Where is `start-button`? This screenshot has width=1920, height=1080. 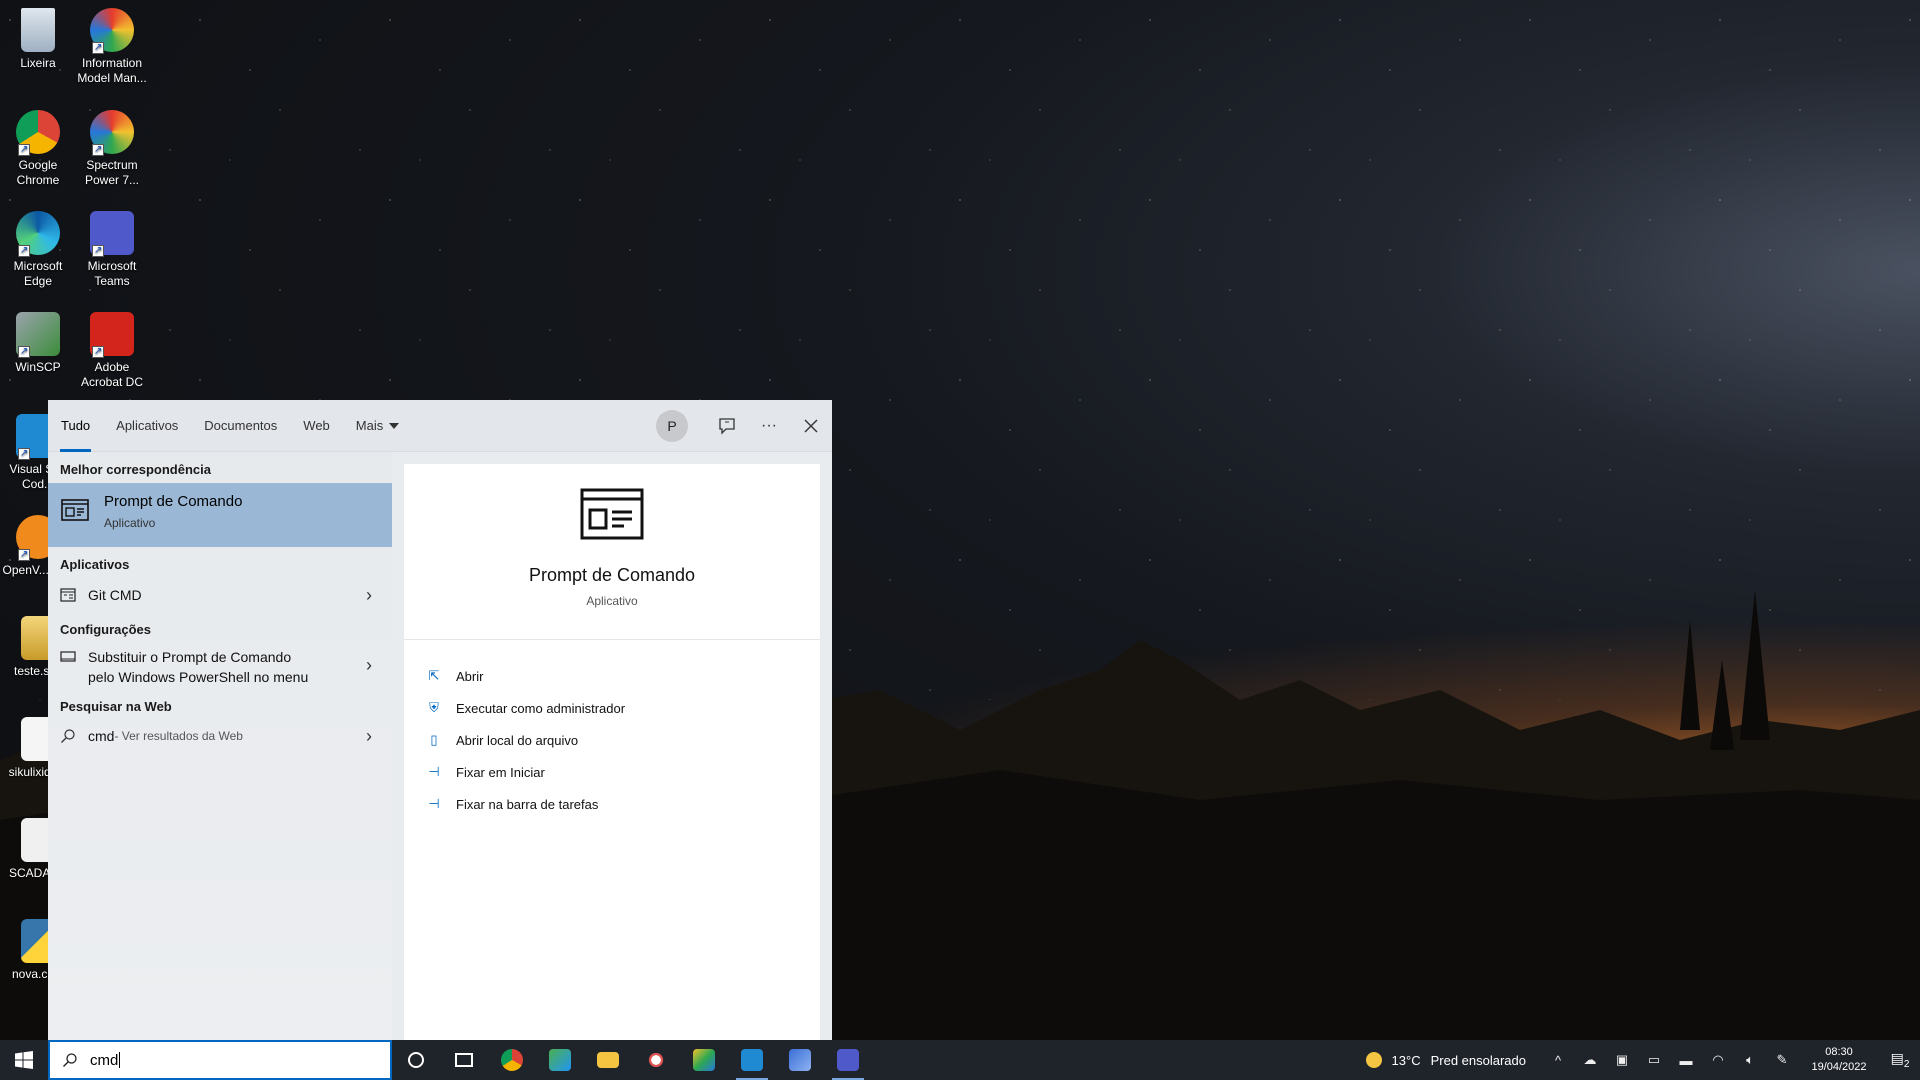 start-button is located at coordinates (24, 1060).